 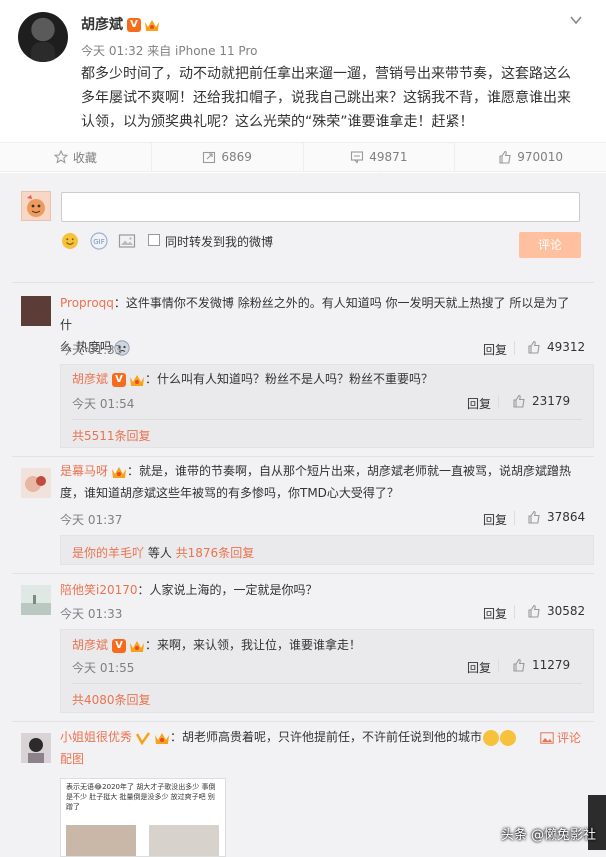 I want to click on comment-username: Proproqq, so click(x=87, y=303).